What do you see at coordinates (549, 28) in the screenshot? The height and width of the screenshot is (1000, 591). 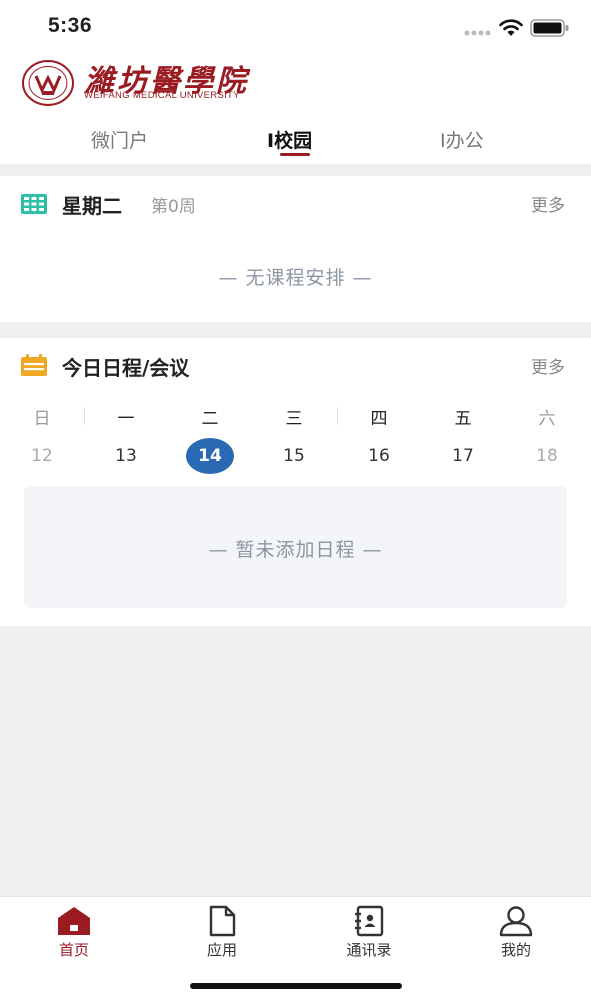 I see `battery-icon` at bounding box center [549, 28].